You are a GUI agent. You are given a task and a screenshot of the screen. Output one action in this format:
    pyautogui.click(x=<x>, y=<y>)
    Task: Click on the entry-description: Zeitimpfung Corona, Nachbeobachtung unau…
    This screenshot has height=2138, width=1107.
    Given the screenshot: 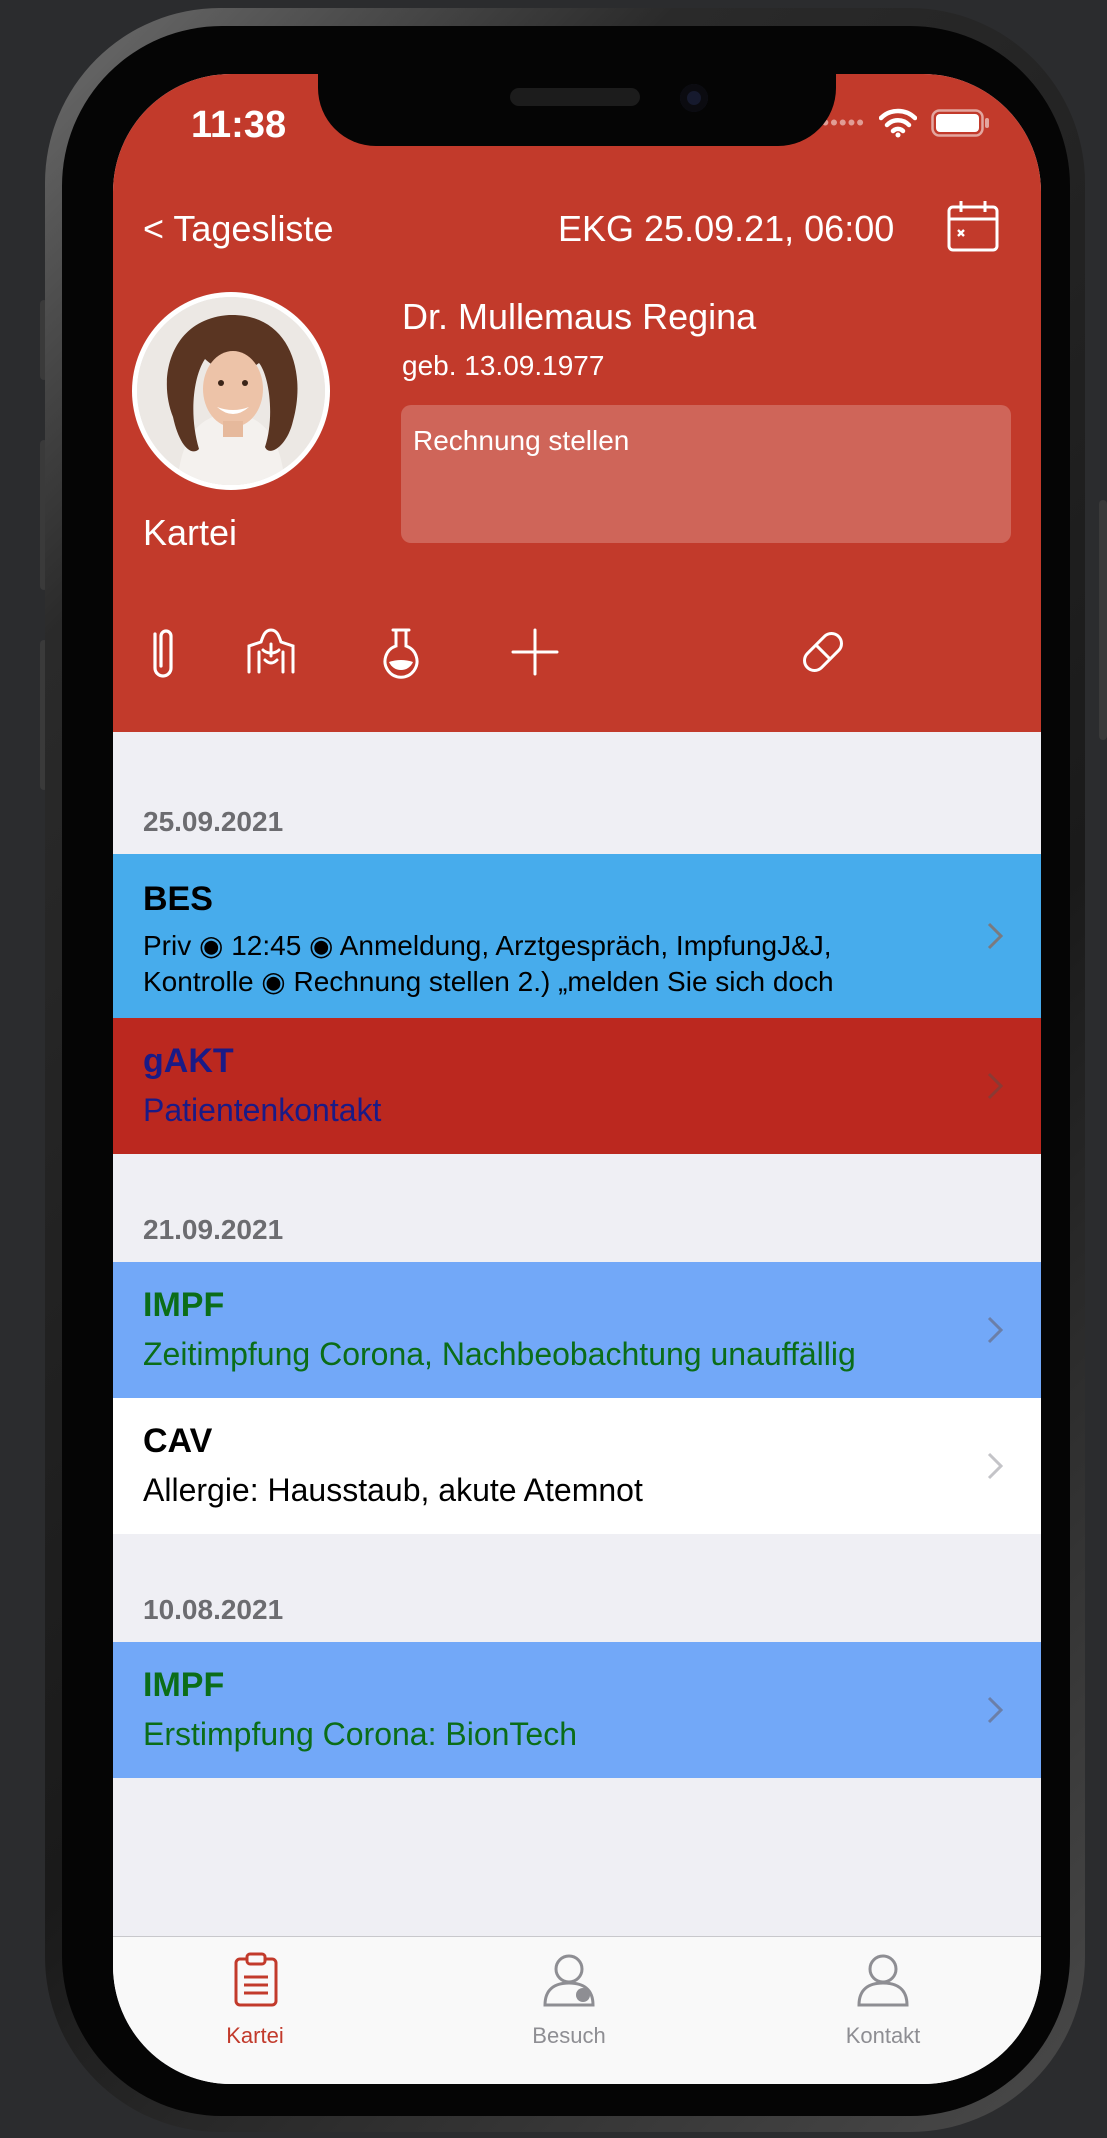 What is the action you would take?
    pyautogui.click(x=499, y=1354)
    